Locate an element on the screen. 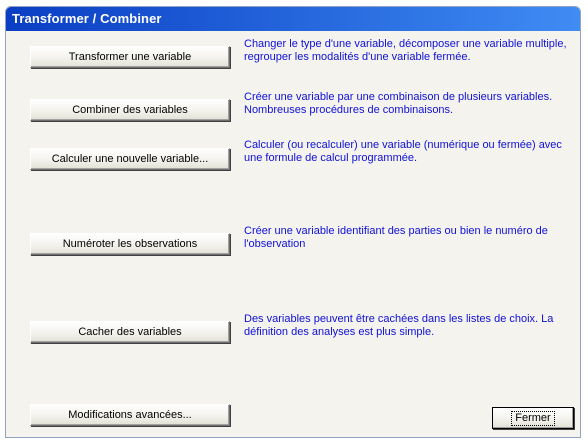 The width and height of the screenshot is (588, 441). fermer-button: Fermer is located at coordinates (533, 418).